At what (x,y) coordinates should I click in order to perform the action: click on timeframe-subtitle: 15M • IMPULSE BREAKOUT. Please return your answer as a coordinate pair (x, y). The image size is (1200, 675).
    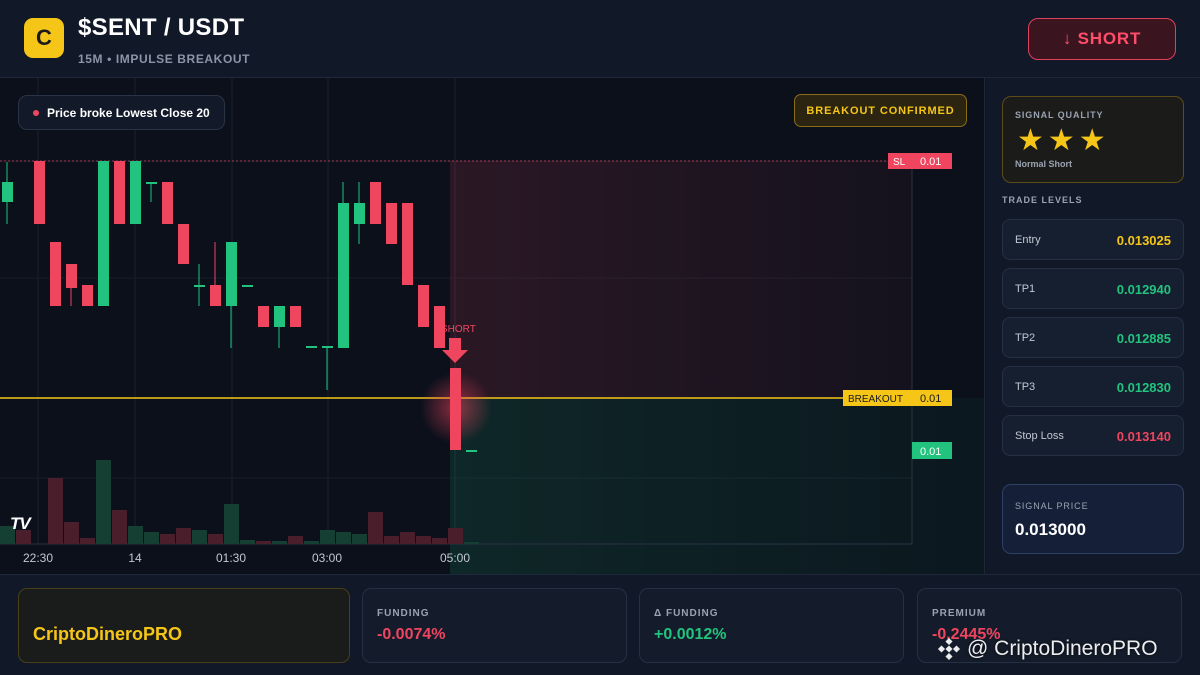
    Looking at the image, I should click on (164, 59).